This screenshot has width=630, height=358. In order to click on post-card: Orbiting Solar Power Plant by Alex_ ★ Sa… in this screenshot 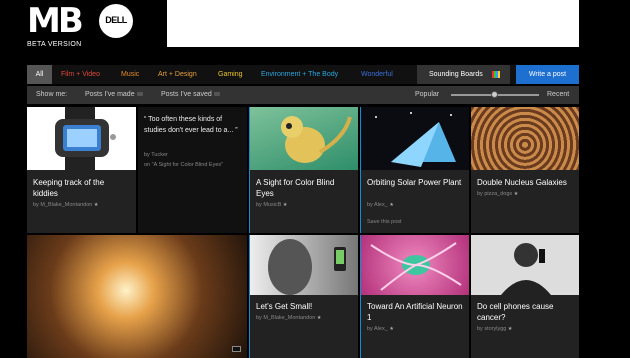, I will do `click(414, 170)`.